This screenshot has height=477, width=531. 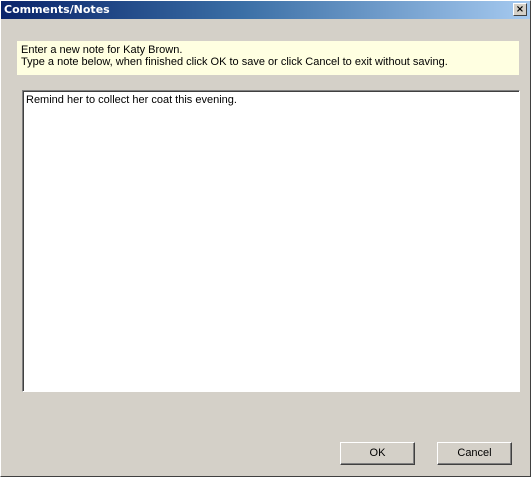 I want to click on ok-button: OK, so click(x=377, y=453).